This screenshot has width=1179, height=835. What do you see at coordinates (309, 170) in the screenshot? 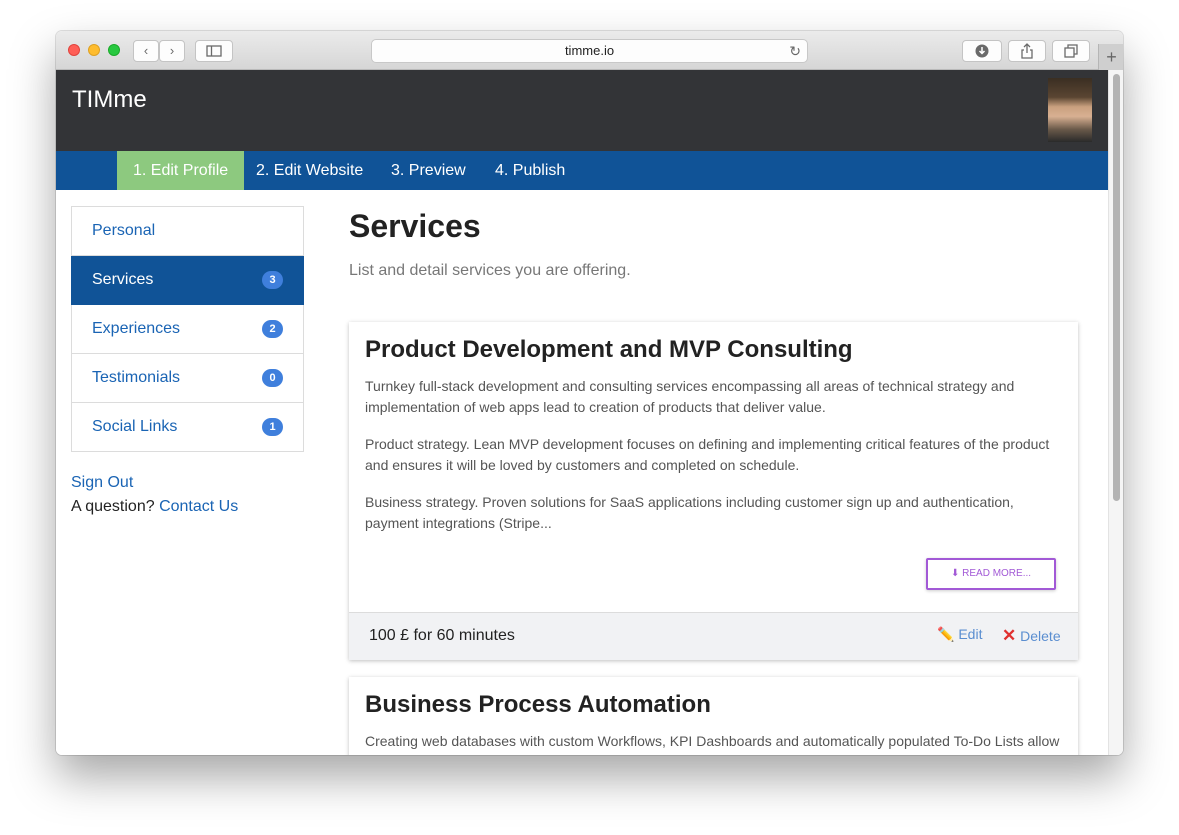
I see `step-edit-website: 2. Edit Website` at bounding box center [309, 170].